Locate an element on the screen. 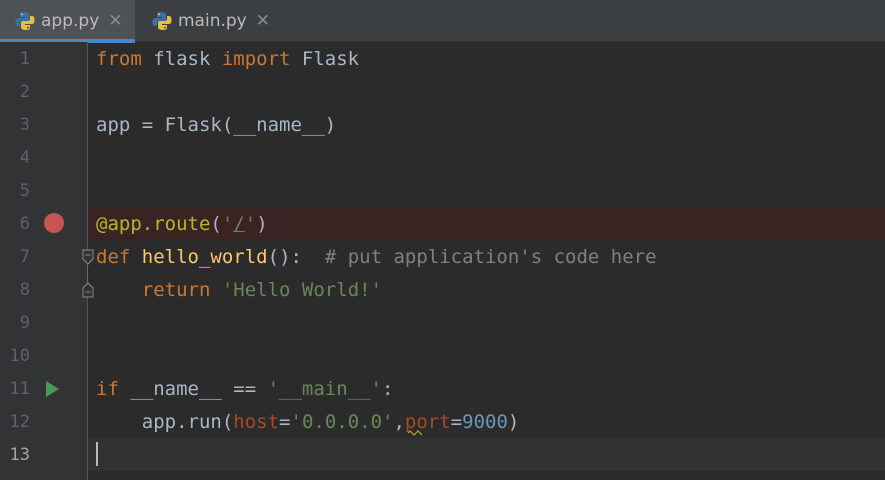 This screenshot has height=480, width=885. code-text: ( is located at coordinates (216, 224).